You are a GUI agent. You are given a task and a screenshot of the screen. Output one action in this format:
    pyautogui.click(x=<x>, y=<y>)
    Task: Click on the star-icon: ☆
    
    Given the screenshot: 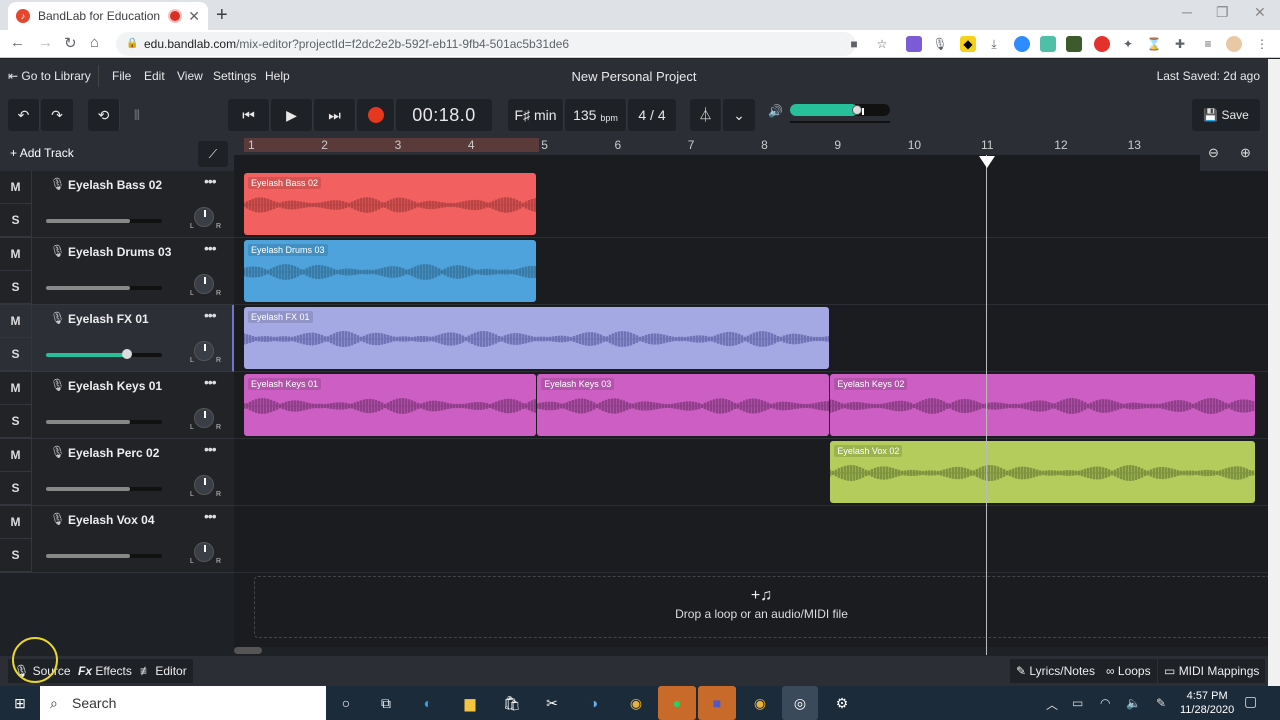 What is the action you would take?
    pyautogui.click(x=882, y=44)
    